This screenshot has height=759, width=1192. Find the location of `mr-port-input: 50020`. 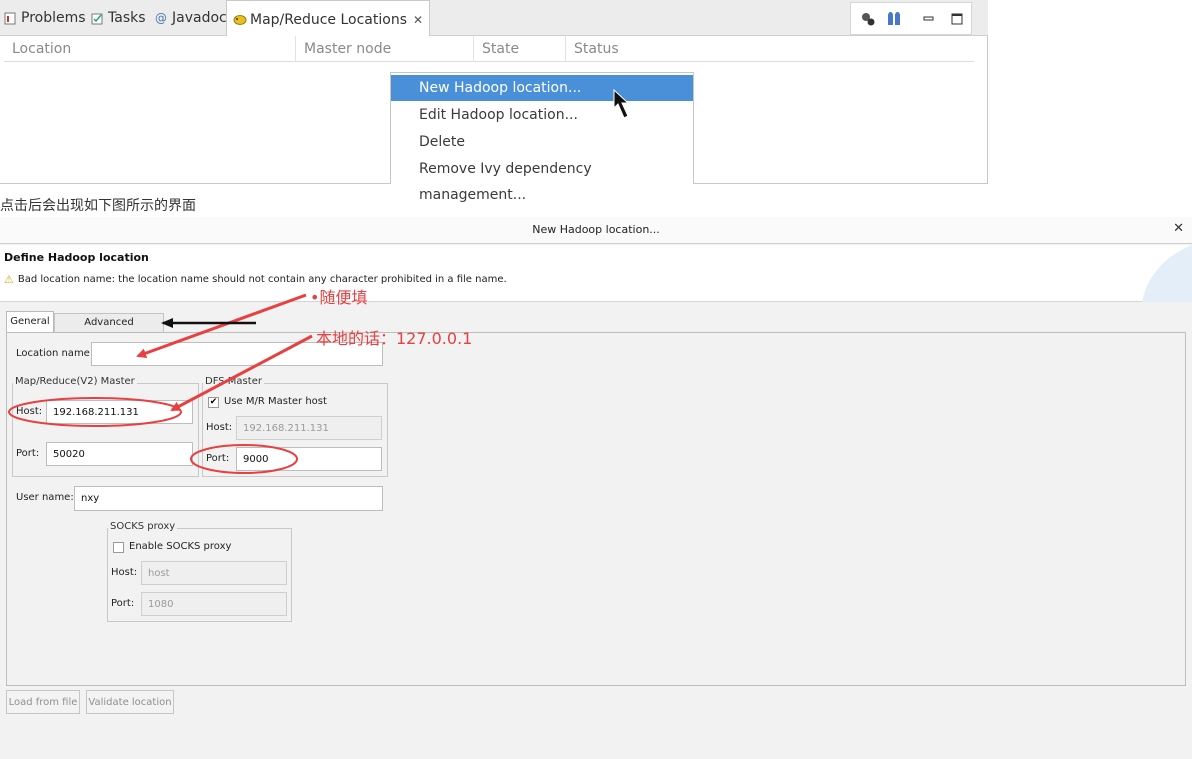

mr-port-input: 50020 is located at coordinates (119, 454).